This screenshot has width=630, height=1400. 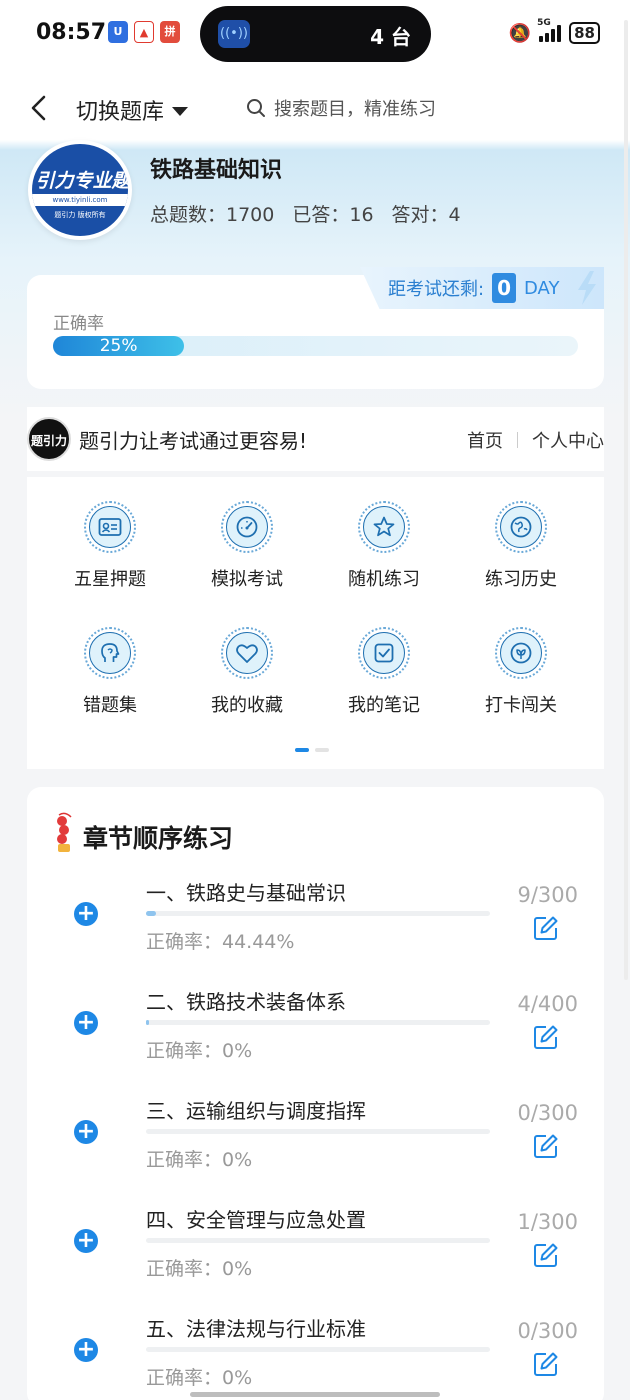 I want to click on menu-label: 我的笔记, so click(x=384, y=705).